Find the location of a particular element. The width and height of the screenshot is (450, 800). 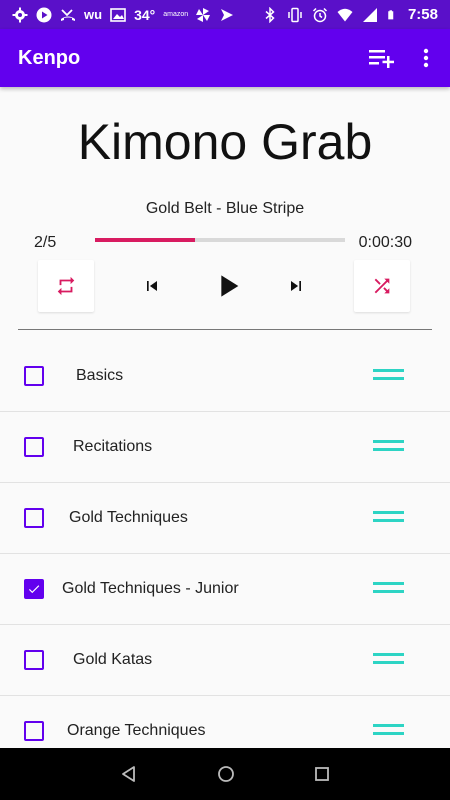

overflow-menu-button is located at coordinates (426, 58).